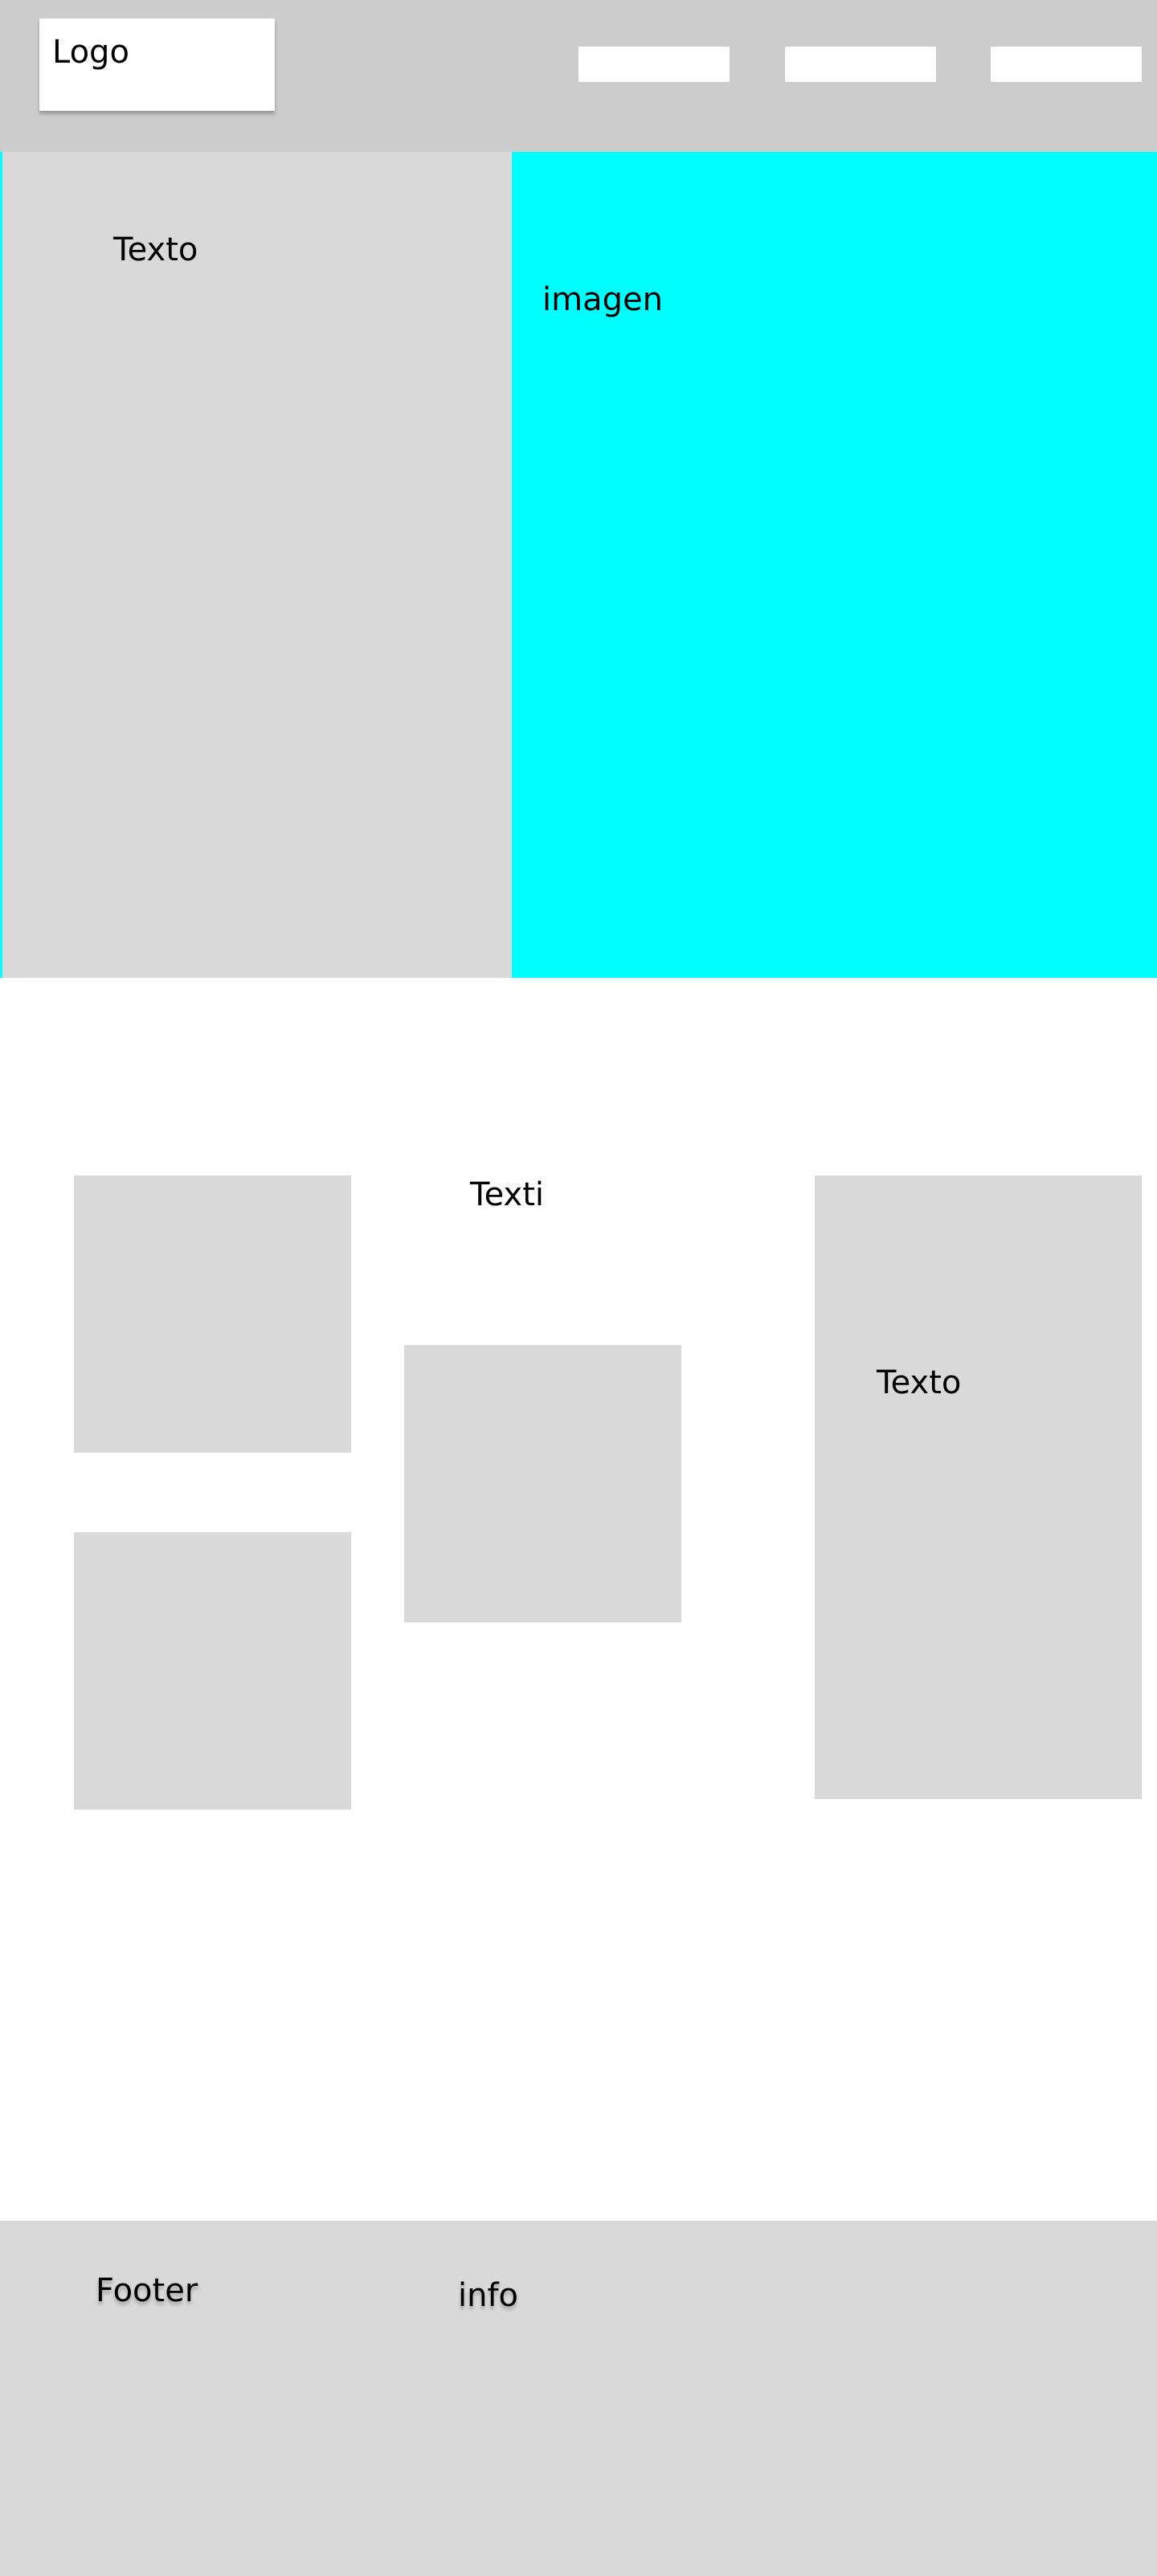 The width and height of the screenshot is (1157, 2576). I want to click on footer-title: Footer, so click(147, 2291).